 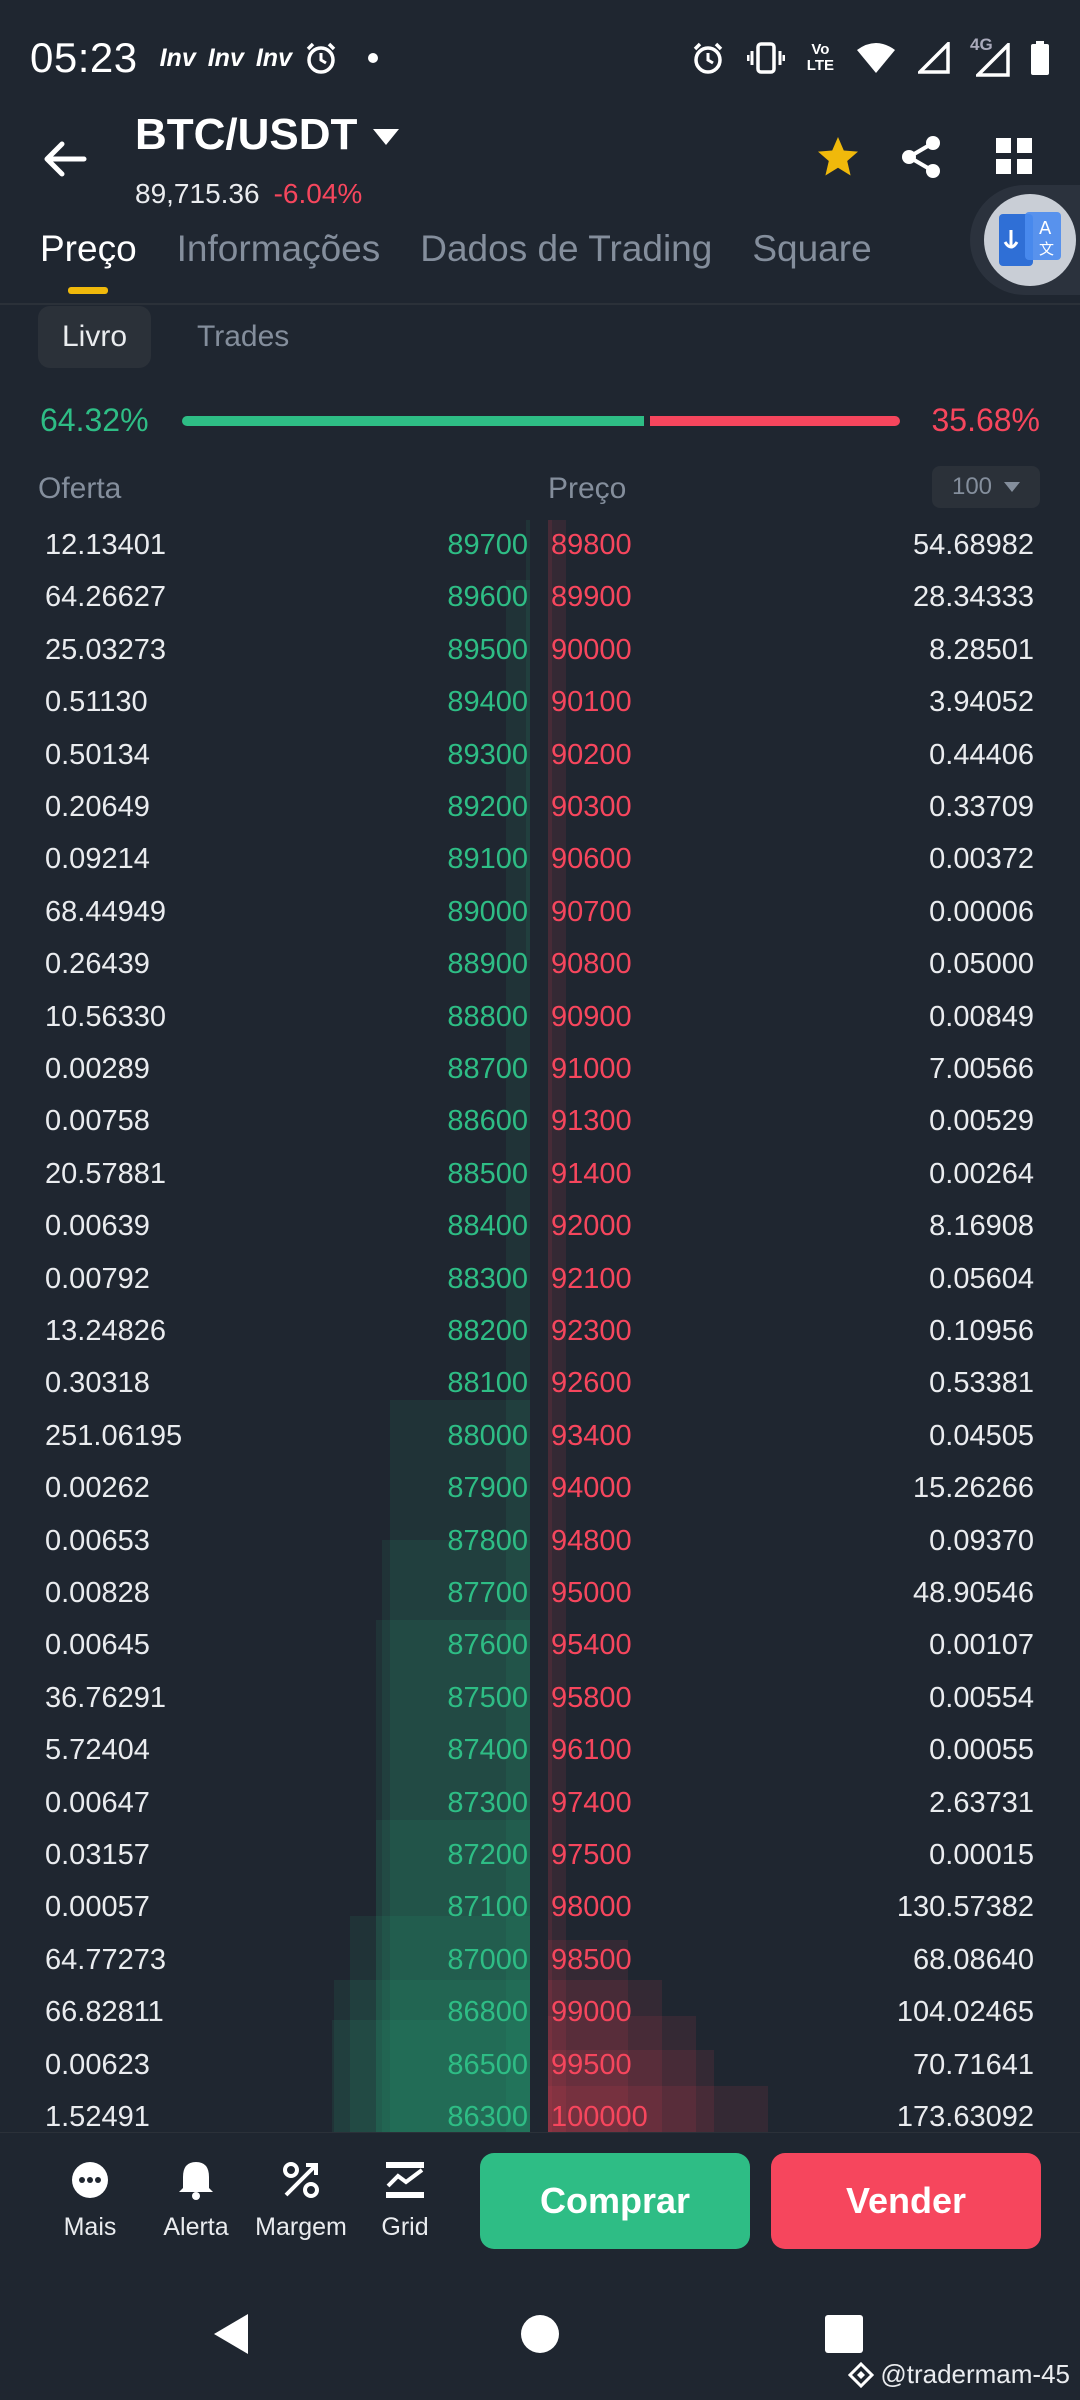 What do you see at coordinates (97, 1593) in the screenshot?
I see `bid-quantity: 0.00828` at bounding box center [97, 1593].